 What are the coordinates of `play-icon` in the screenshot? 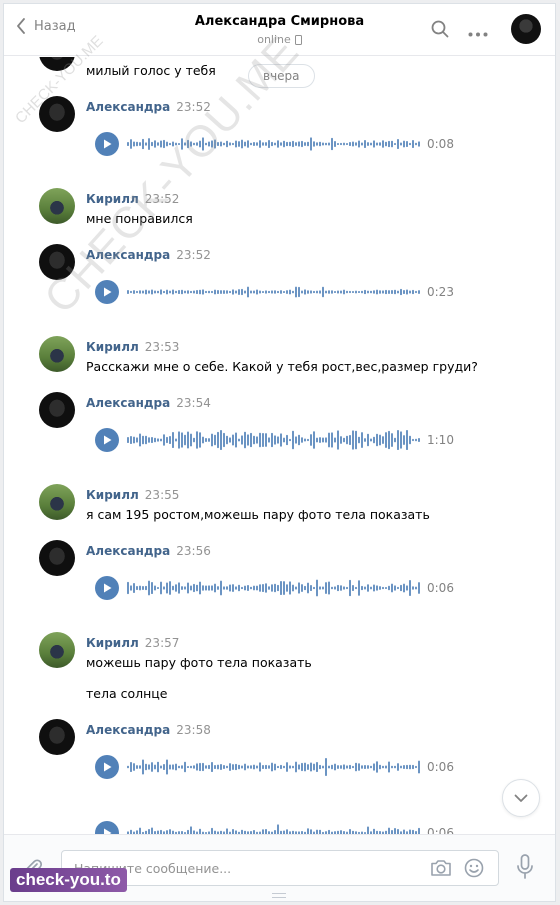 It's located at (107, 767).